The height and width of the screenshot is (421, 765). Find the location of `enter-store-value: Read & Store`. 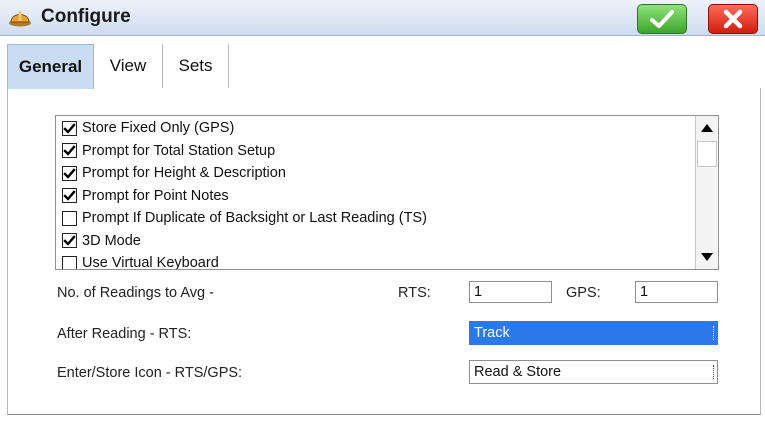

enter-store-value: Read & Store is located at coordinates (518, 372).